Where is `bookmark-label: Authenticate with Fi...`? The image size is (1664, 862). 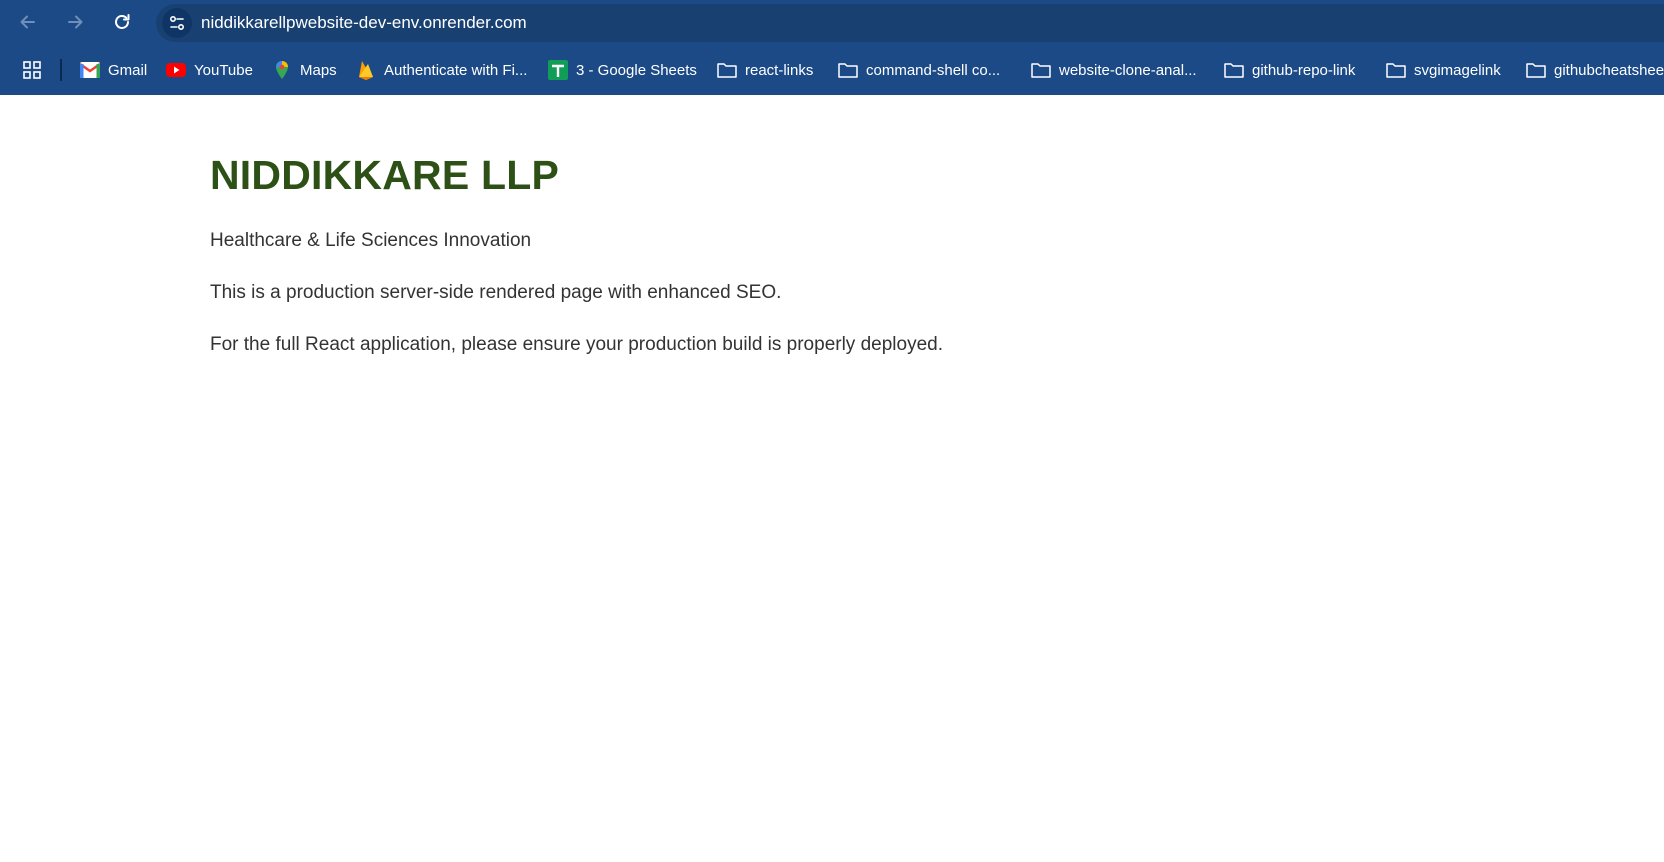
bookmark-label: Authenticate with Fi... is located at coordinates (456, 70).